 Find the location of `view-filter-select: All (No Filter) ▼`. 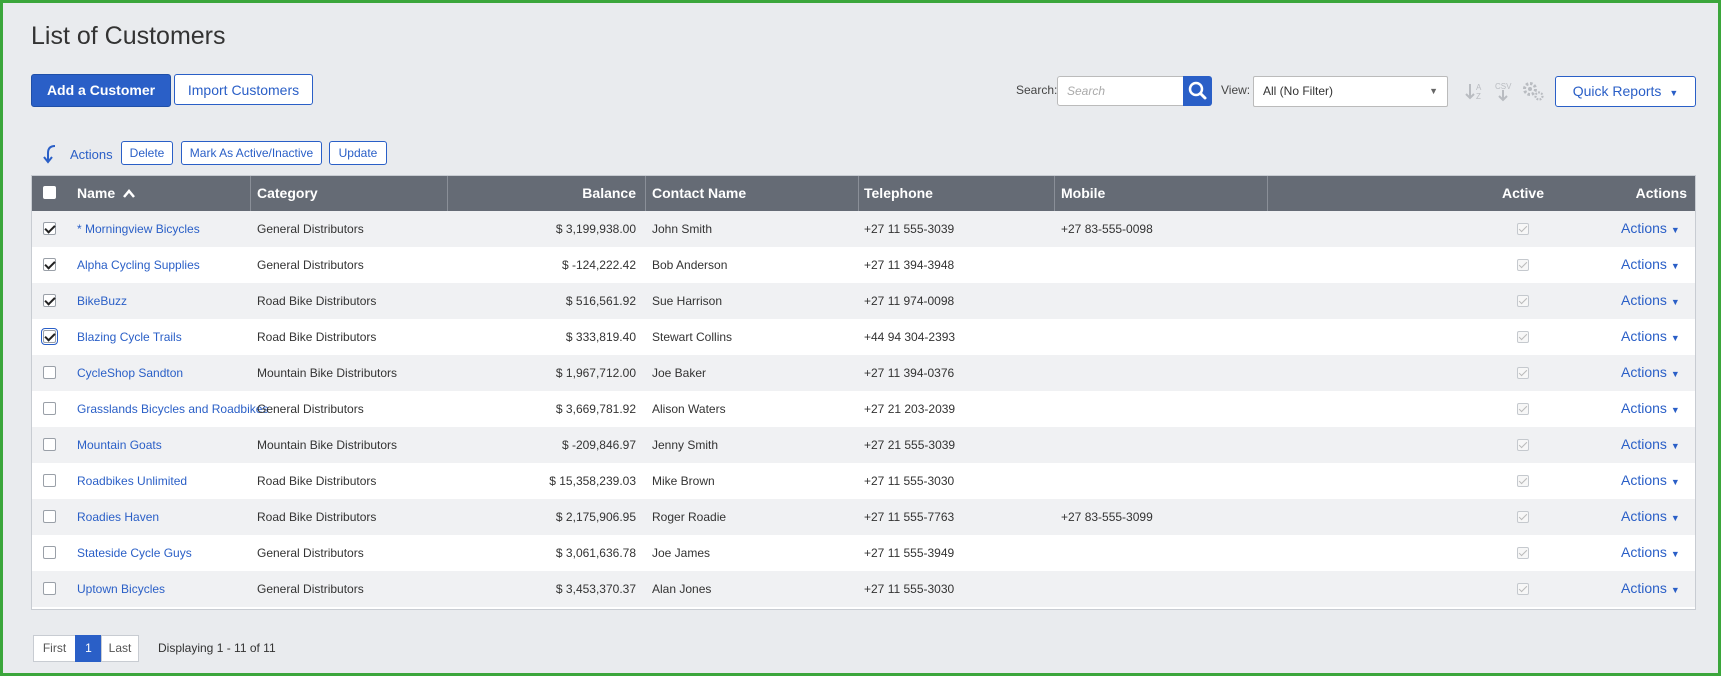

view-filter-select: All (No Filter) ▼ is located at coordinates (1350, 91).